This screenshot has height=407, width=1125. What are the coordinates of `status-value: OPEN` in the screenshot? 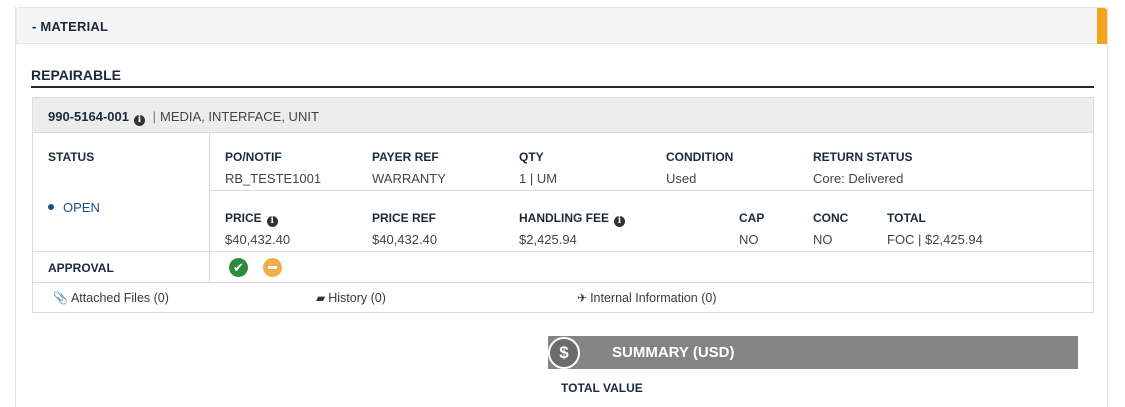 It's located at (81, 207).